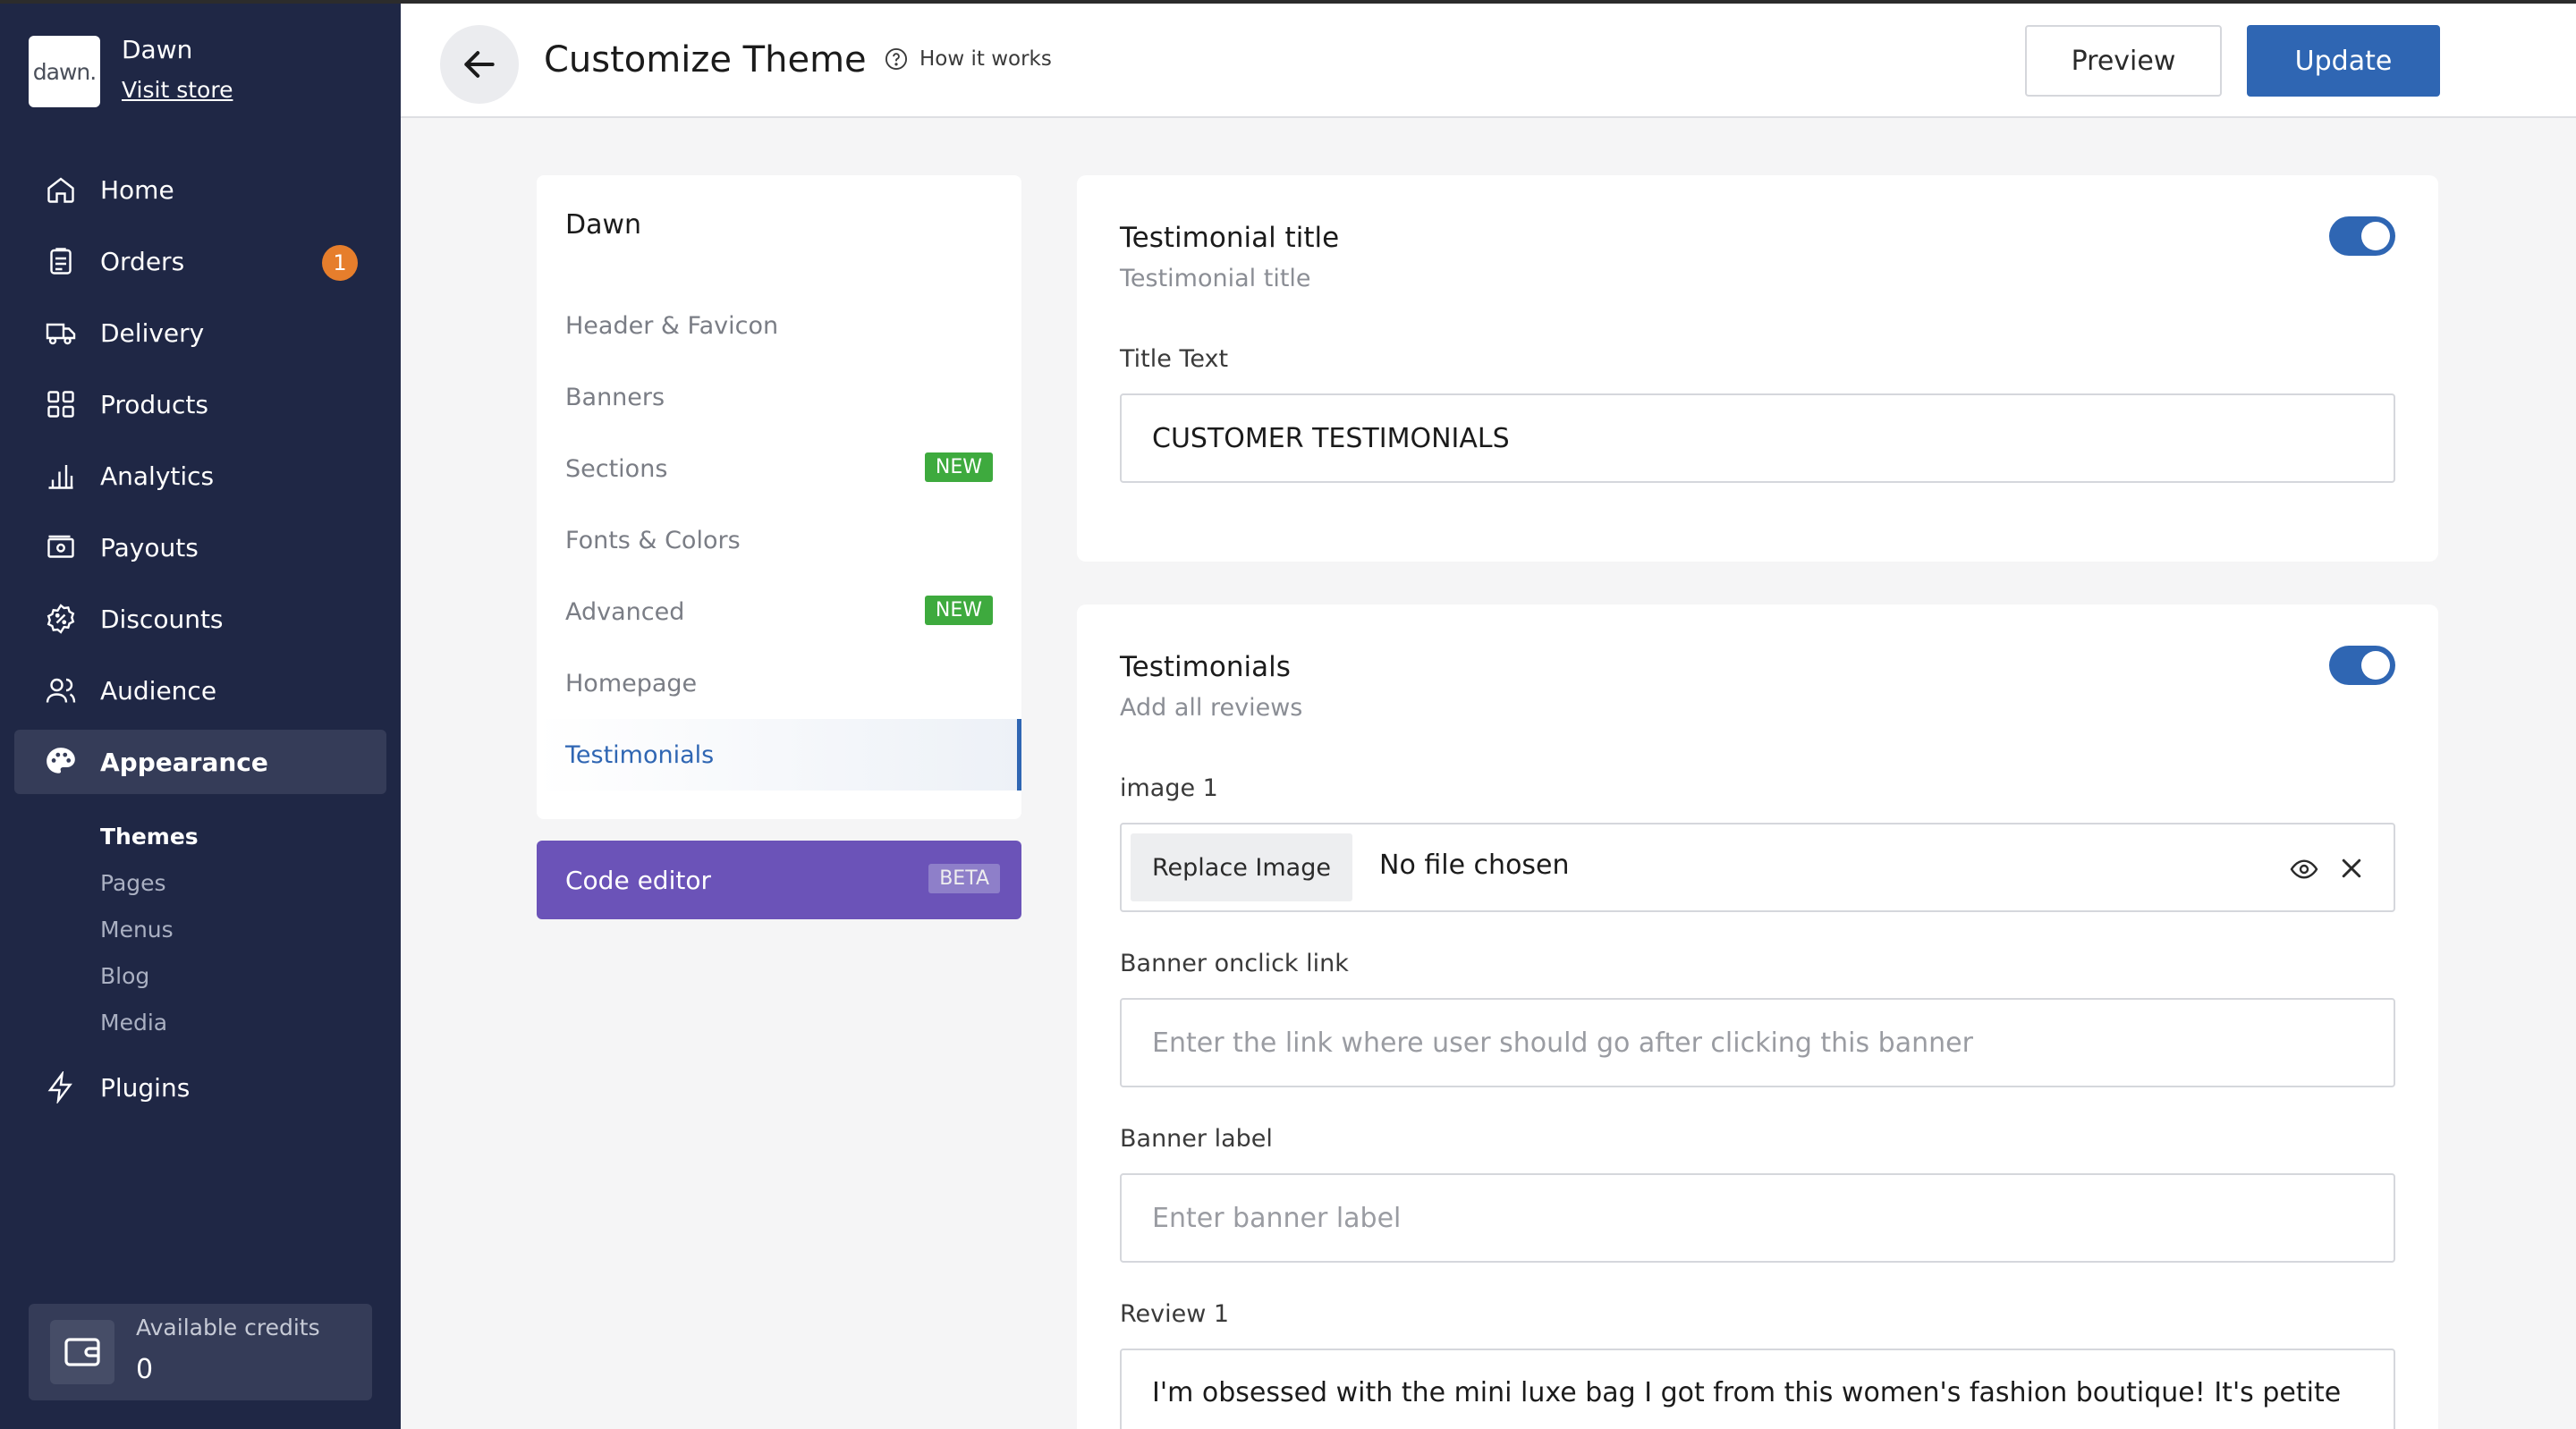 The image size is (2576, 1429). What do you see at coordinates (1757, 1218) in the screenshot?
I see `banner-label-input` at bounding box center [1757, 1218].